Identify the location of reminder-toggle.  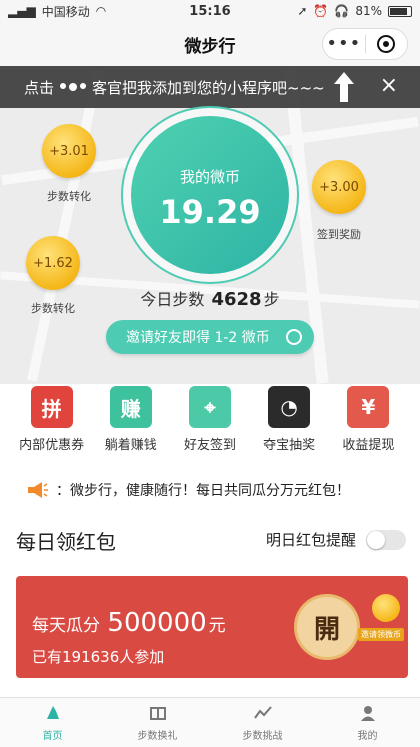
(386, 539).